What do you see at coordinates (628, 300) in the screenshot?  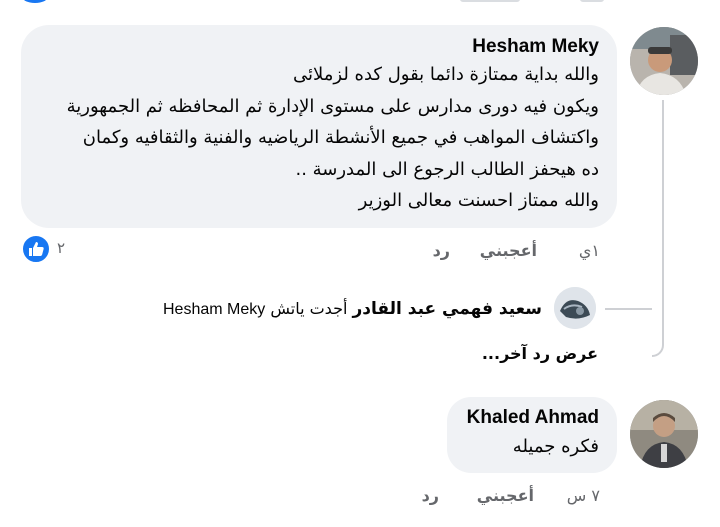 I see `thread-line-branch` at bounding box center [628, 300].